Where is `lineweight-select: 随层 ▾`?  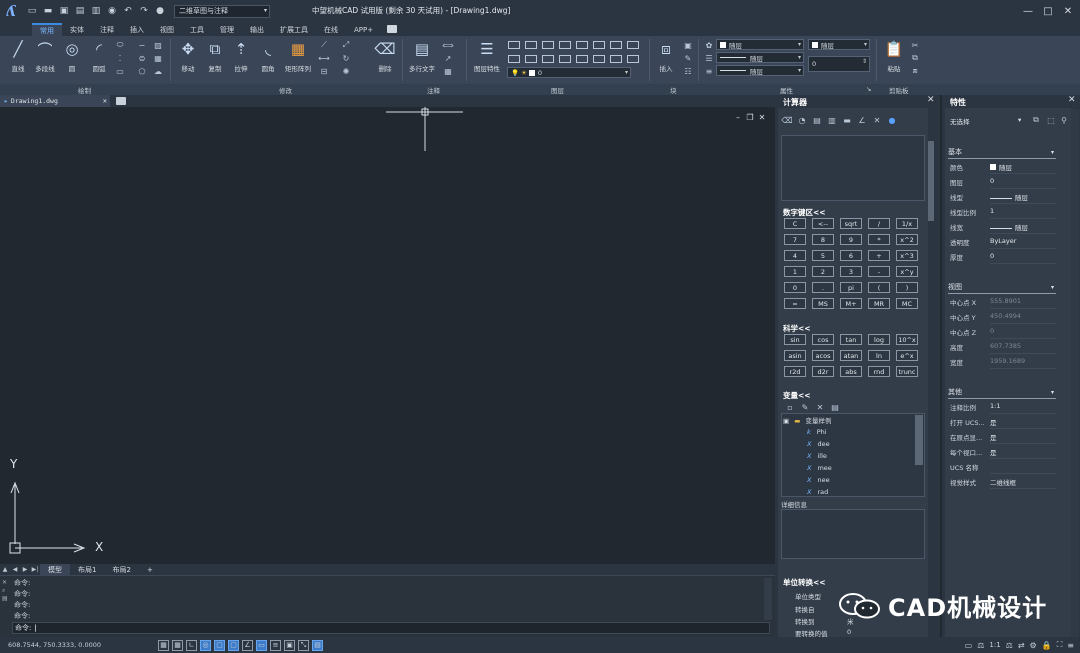
lineweight-select: 随层 ▾ is located at coordinates (760, 70).